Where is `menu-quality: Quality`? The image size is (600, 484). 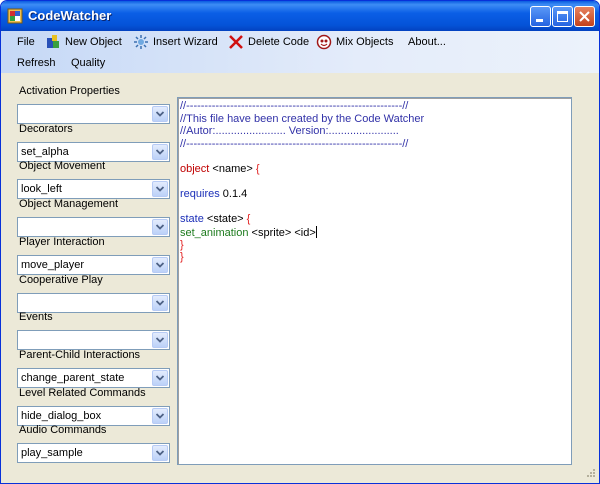 menu-quality: Quality is located at coordinates (91, 63).